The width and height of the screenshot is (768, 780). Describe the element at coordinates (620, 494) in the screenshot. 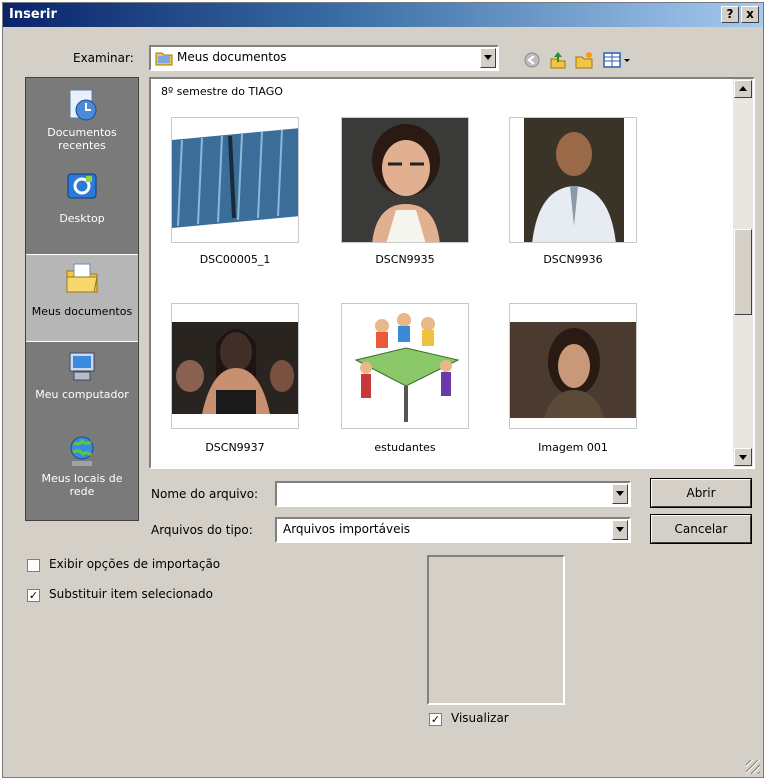

I see `file-name-dropdown-arrow` at that location.